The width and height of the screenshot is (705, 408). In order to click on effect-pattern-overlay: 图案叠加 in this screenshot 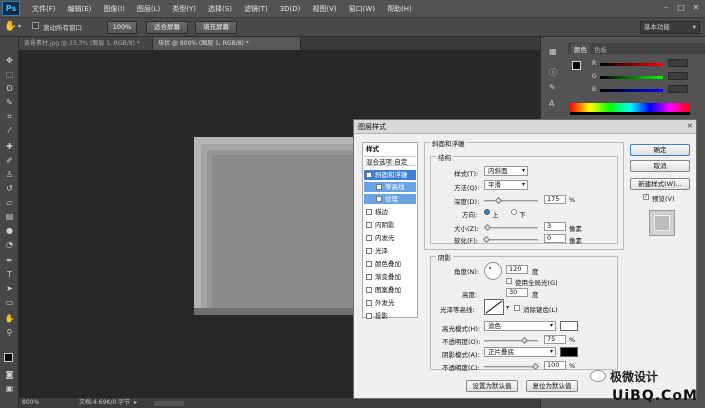, I will do `click(390, 290)`.